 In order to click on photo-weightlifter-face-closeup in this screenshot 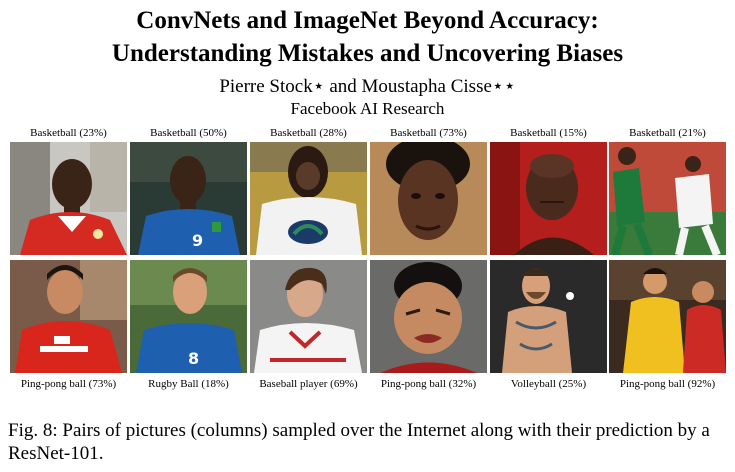, I will do `click(428, 316)`.